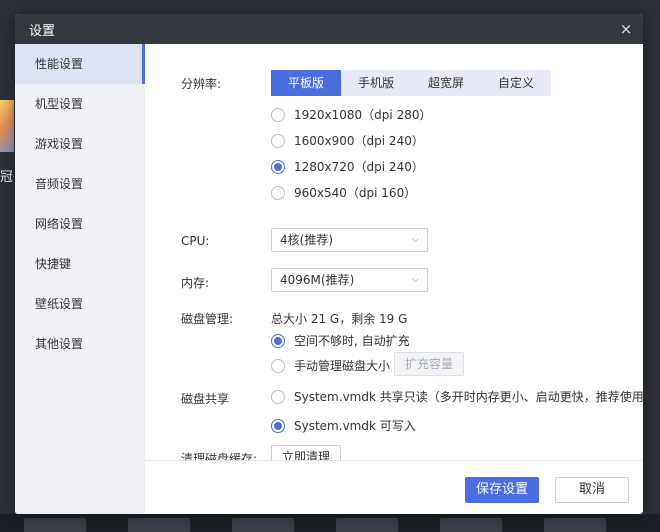 This screenshot has height=532, width=660. Describe the element at coordinates (626, 29) in the screenshot. I see `close-icon: ×` at that location.